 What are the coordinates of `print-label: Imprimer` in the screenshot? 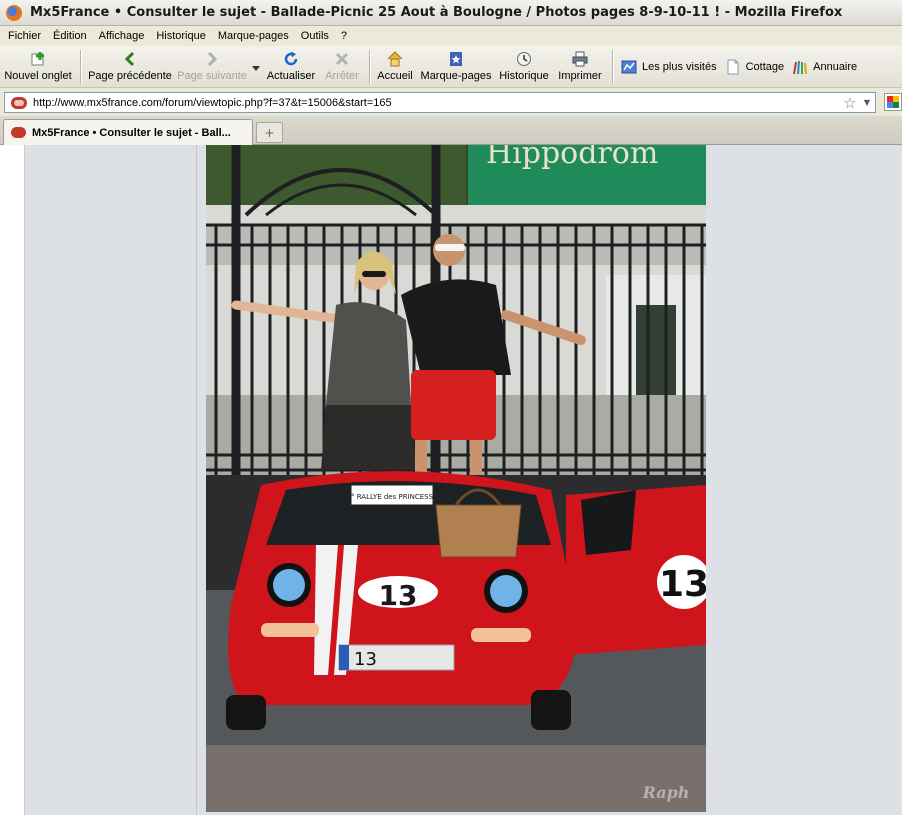 It's located at (580, 76).